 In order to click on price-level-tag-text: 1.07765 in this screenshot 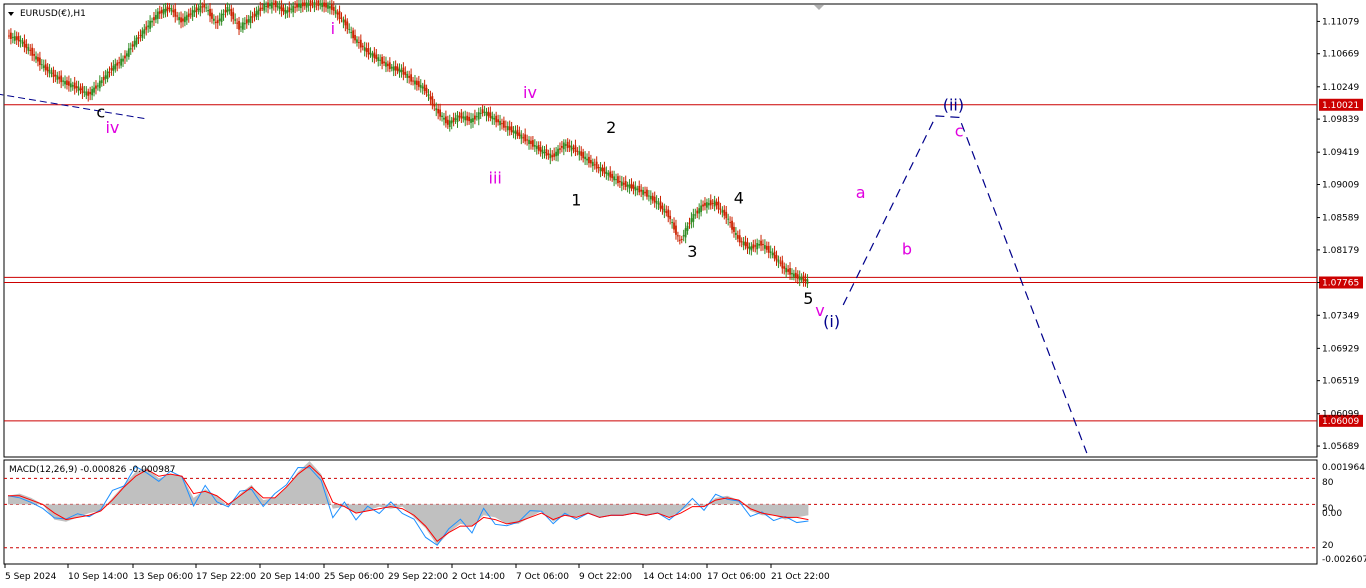, I will do `click(1340, 283)`.